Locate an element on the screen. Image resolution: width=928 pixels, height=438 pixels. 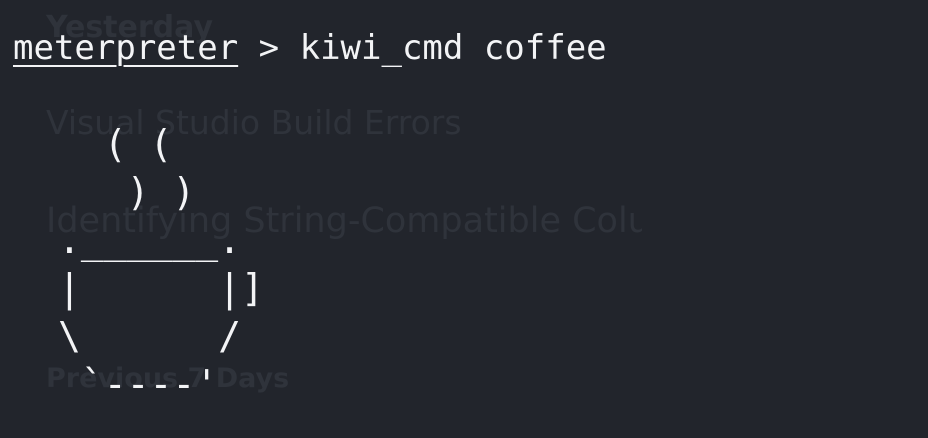
meterpreter-prompt: meterpreter is located at coordinates (126, 48).